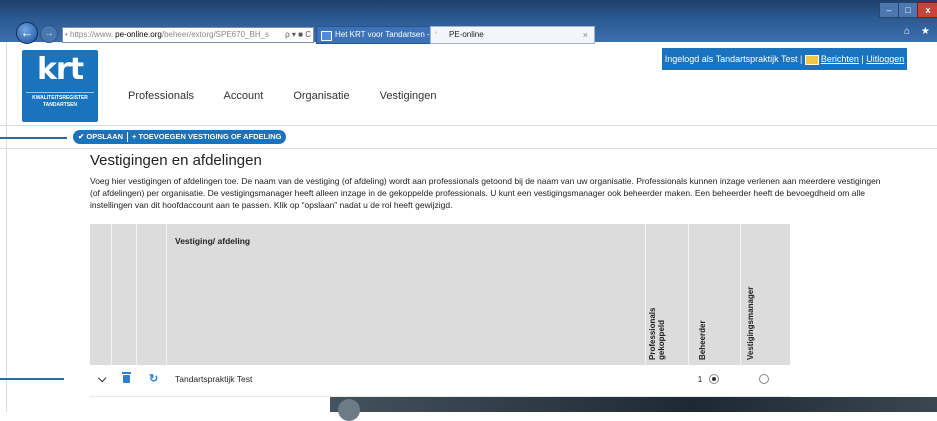 This screenshot has width=937, height=421. What do you see at coordinates (326, 36) in the screenshot?
I see `tab-favicon-icon` at bounding box center [326, 36].